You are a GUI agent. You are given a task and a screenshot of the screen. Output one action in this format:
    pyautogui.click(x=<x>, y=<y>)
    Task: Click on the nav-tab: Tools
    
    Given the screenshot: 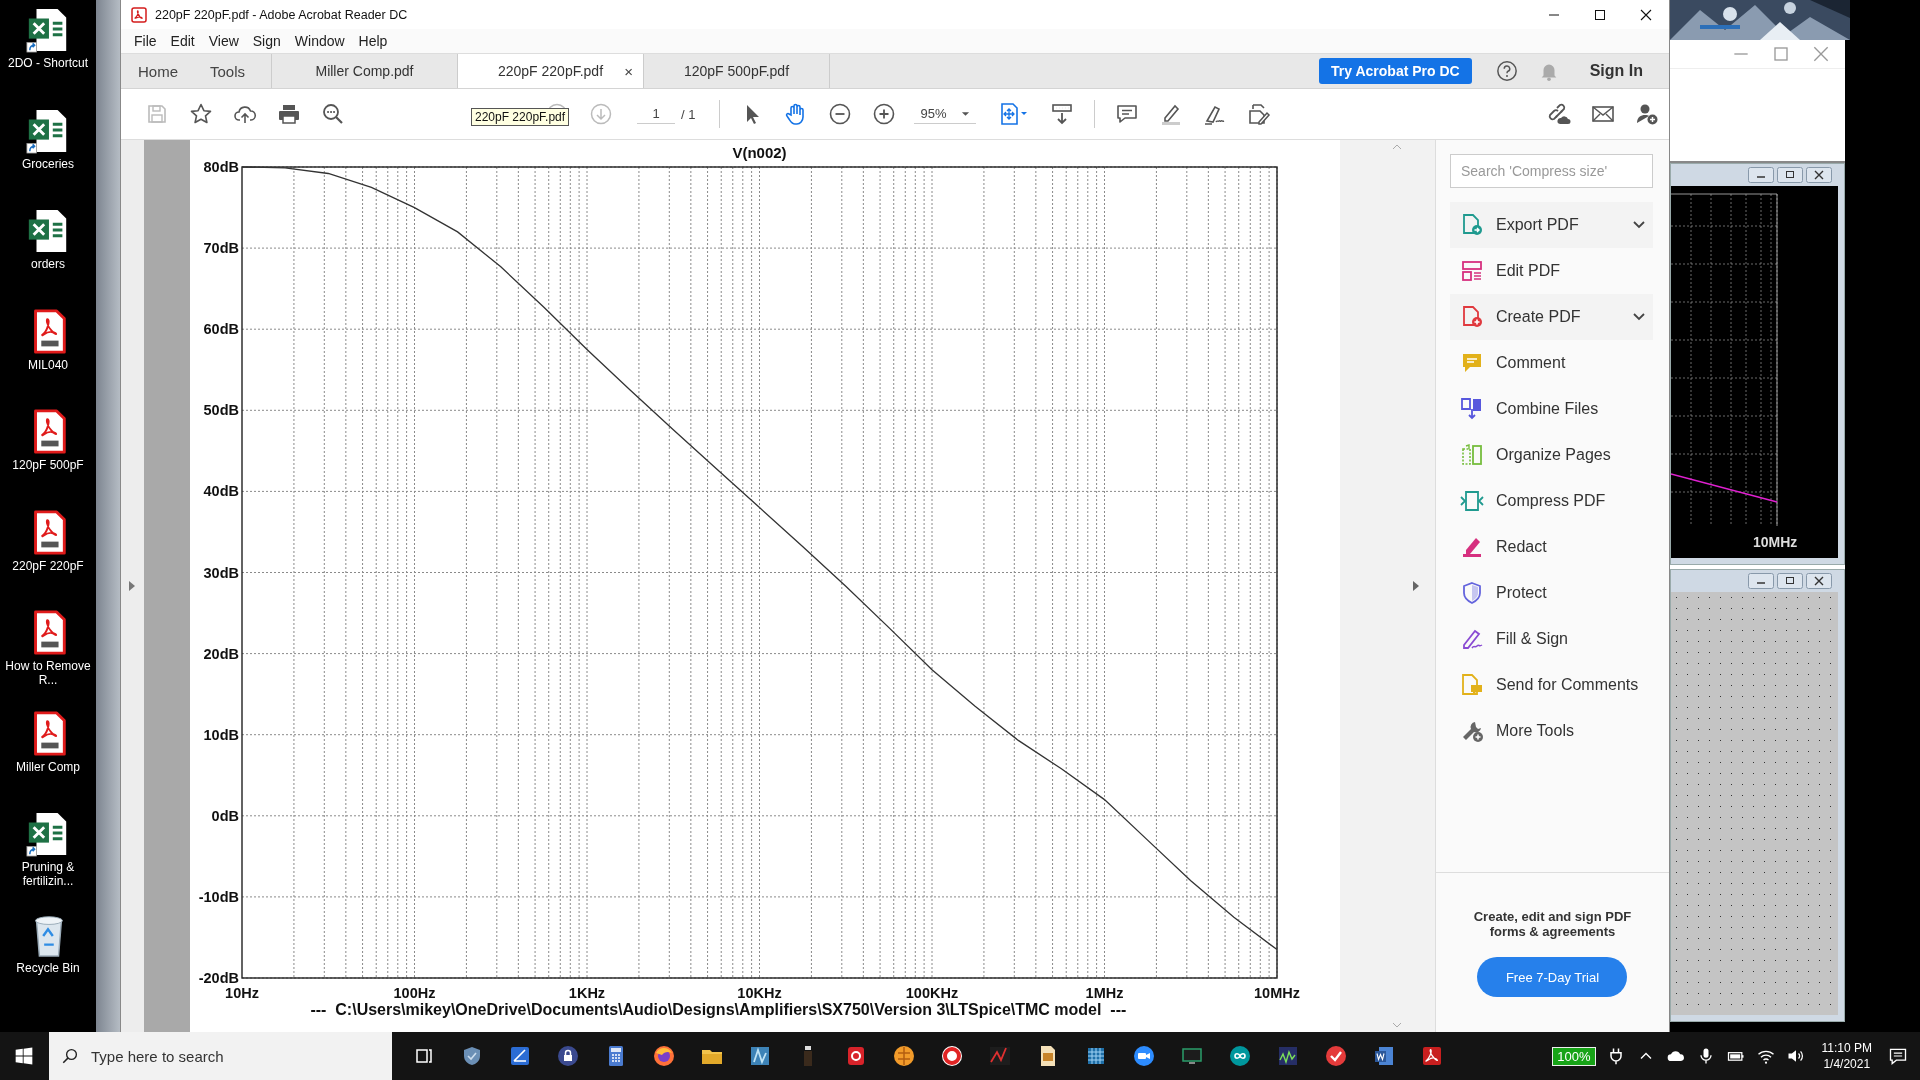 What is the action you would take?
    pyautogui.click(x=227, y=71)
    